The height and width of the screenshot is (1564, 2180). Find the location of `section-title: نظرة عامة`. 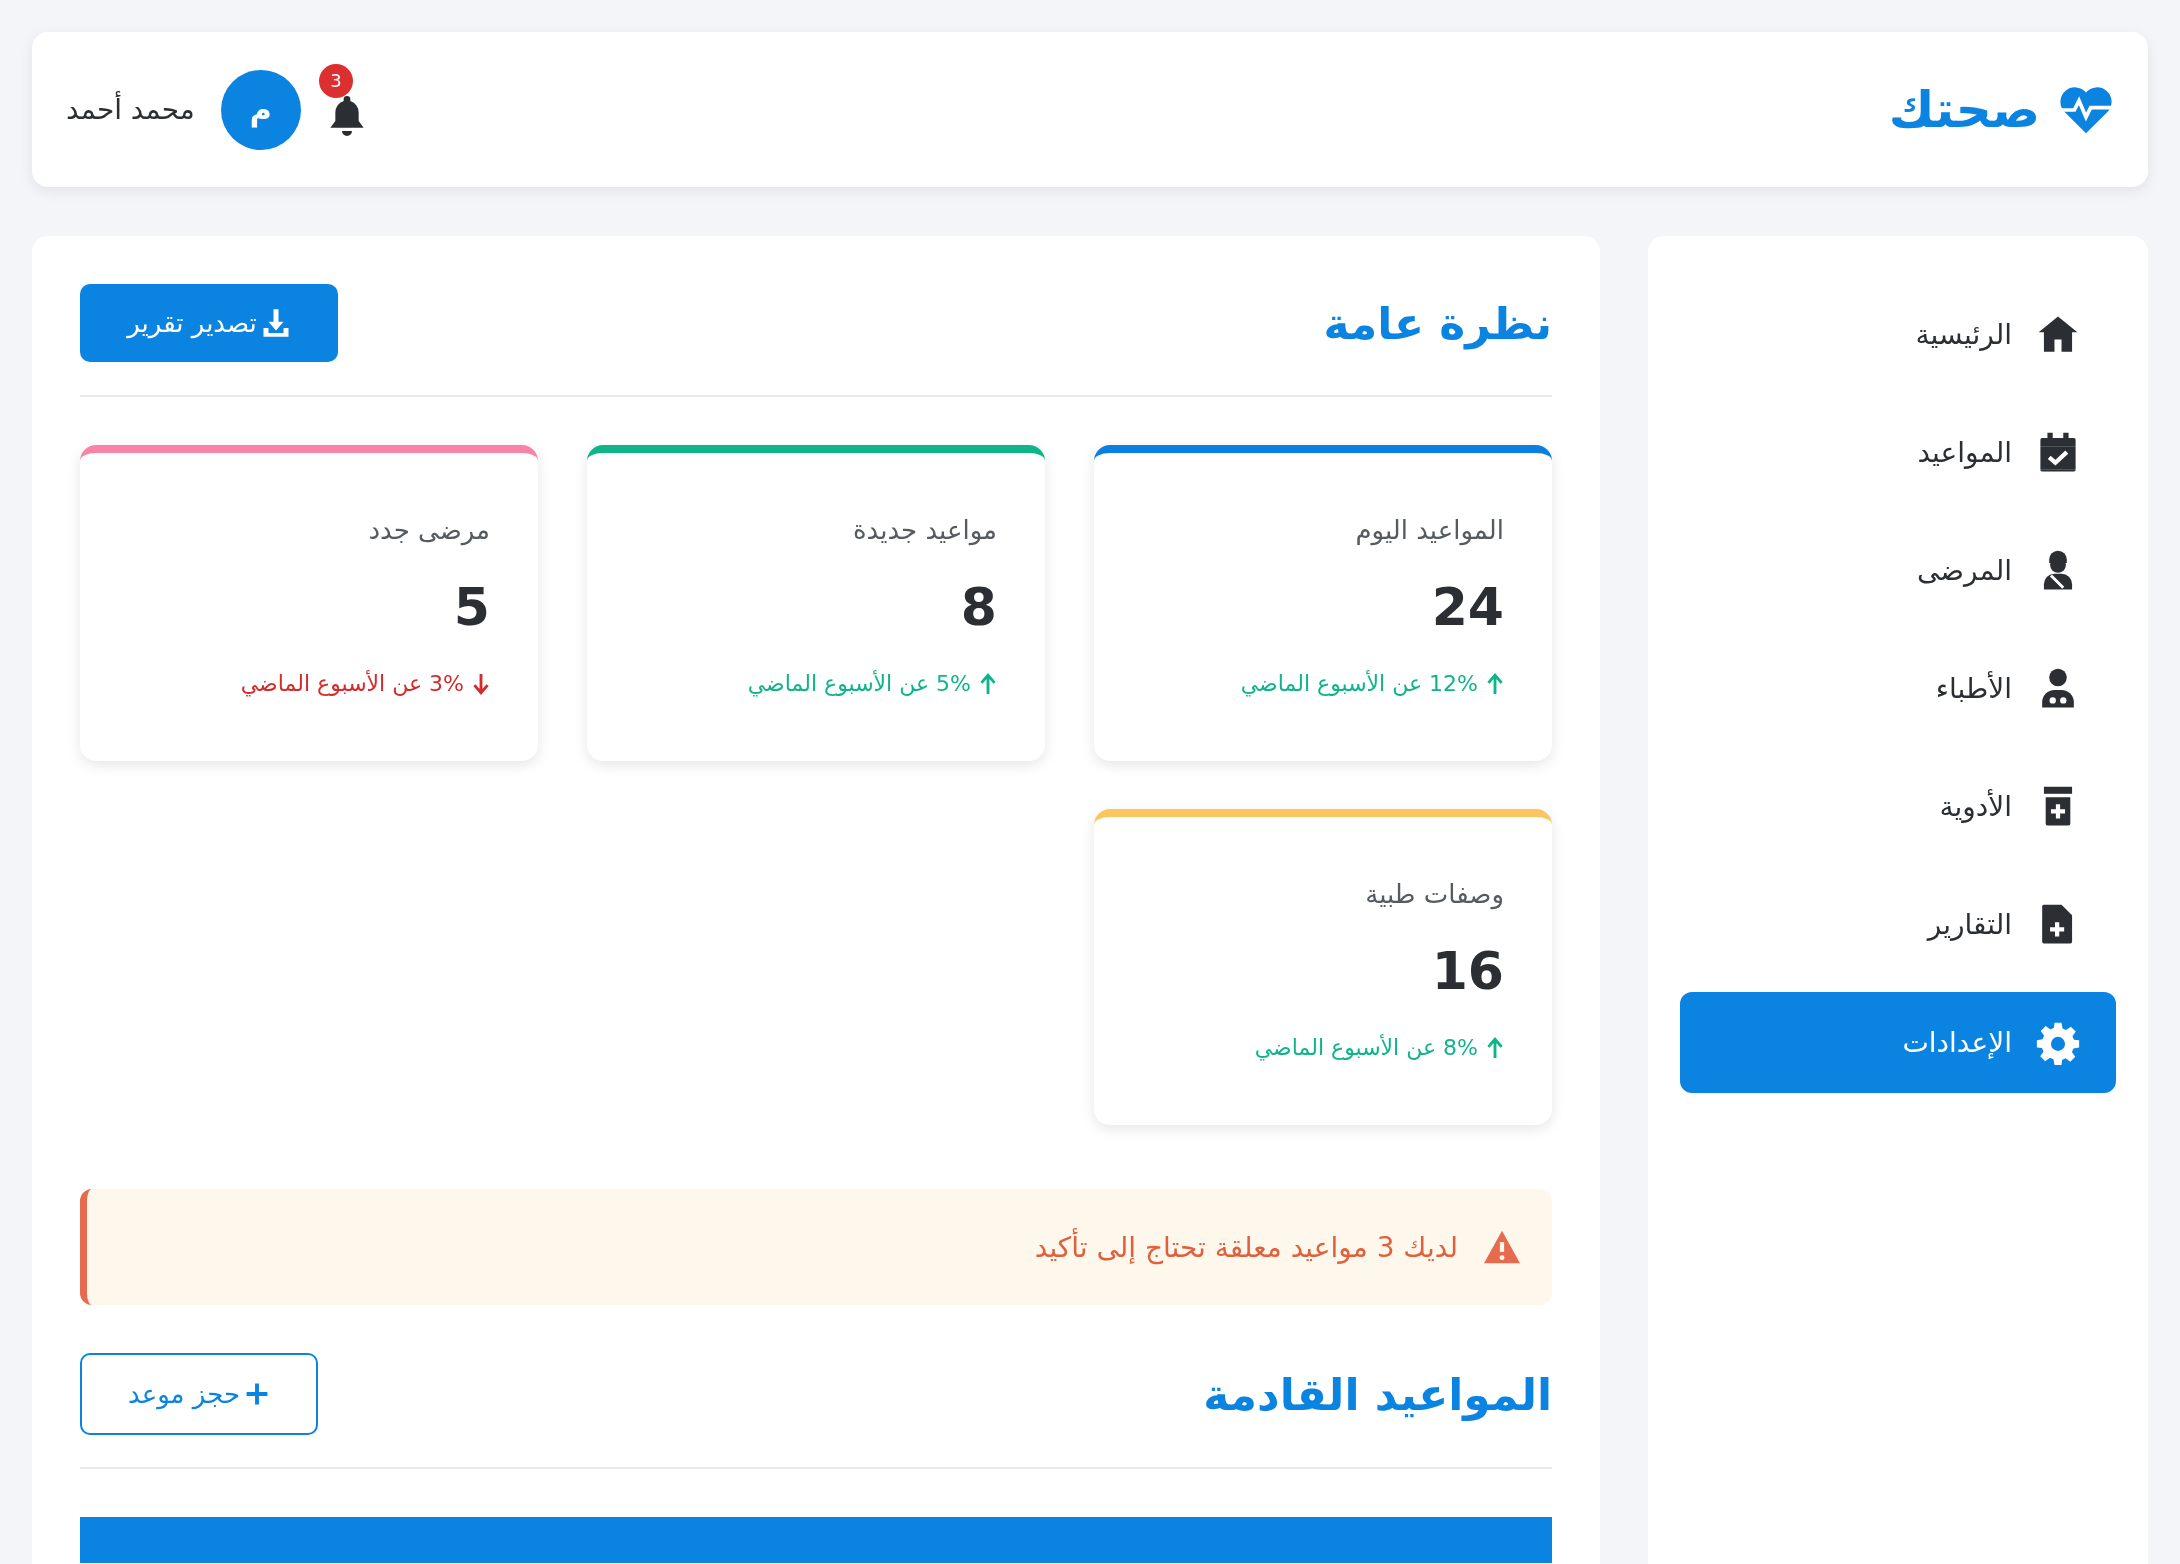

section-title: نظرة عامة is located at coordinates (1437, 323).